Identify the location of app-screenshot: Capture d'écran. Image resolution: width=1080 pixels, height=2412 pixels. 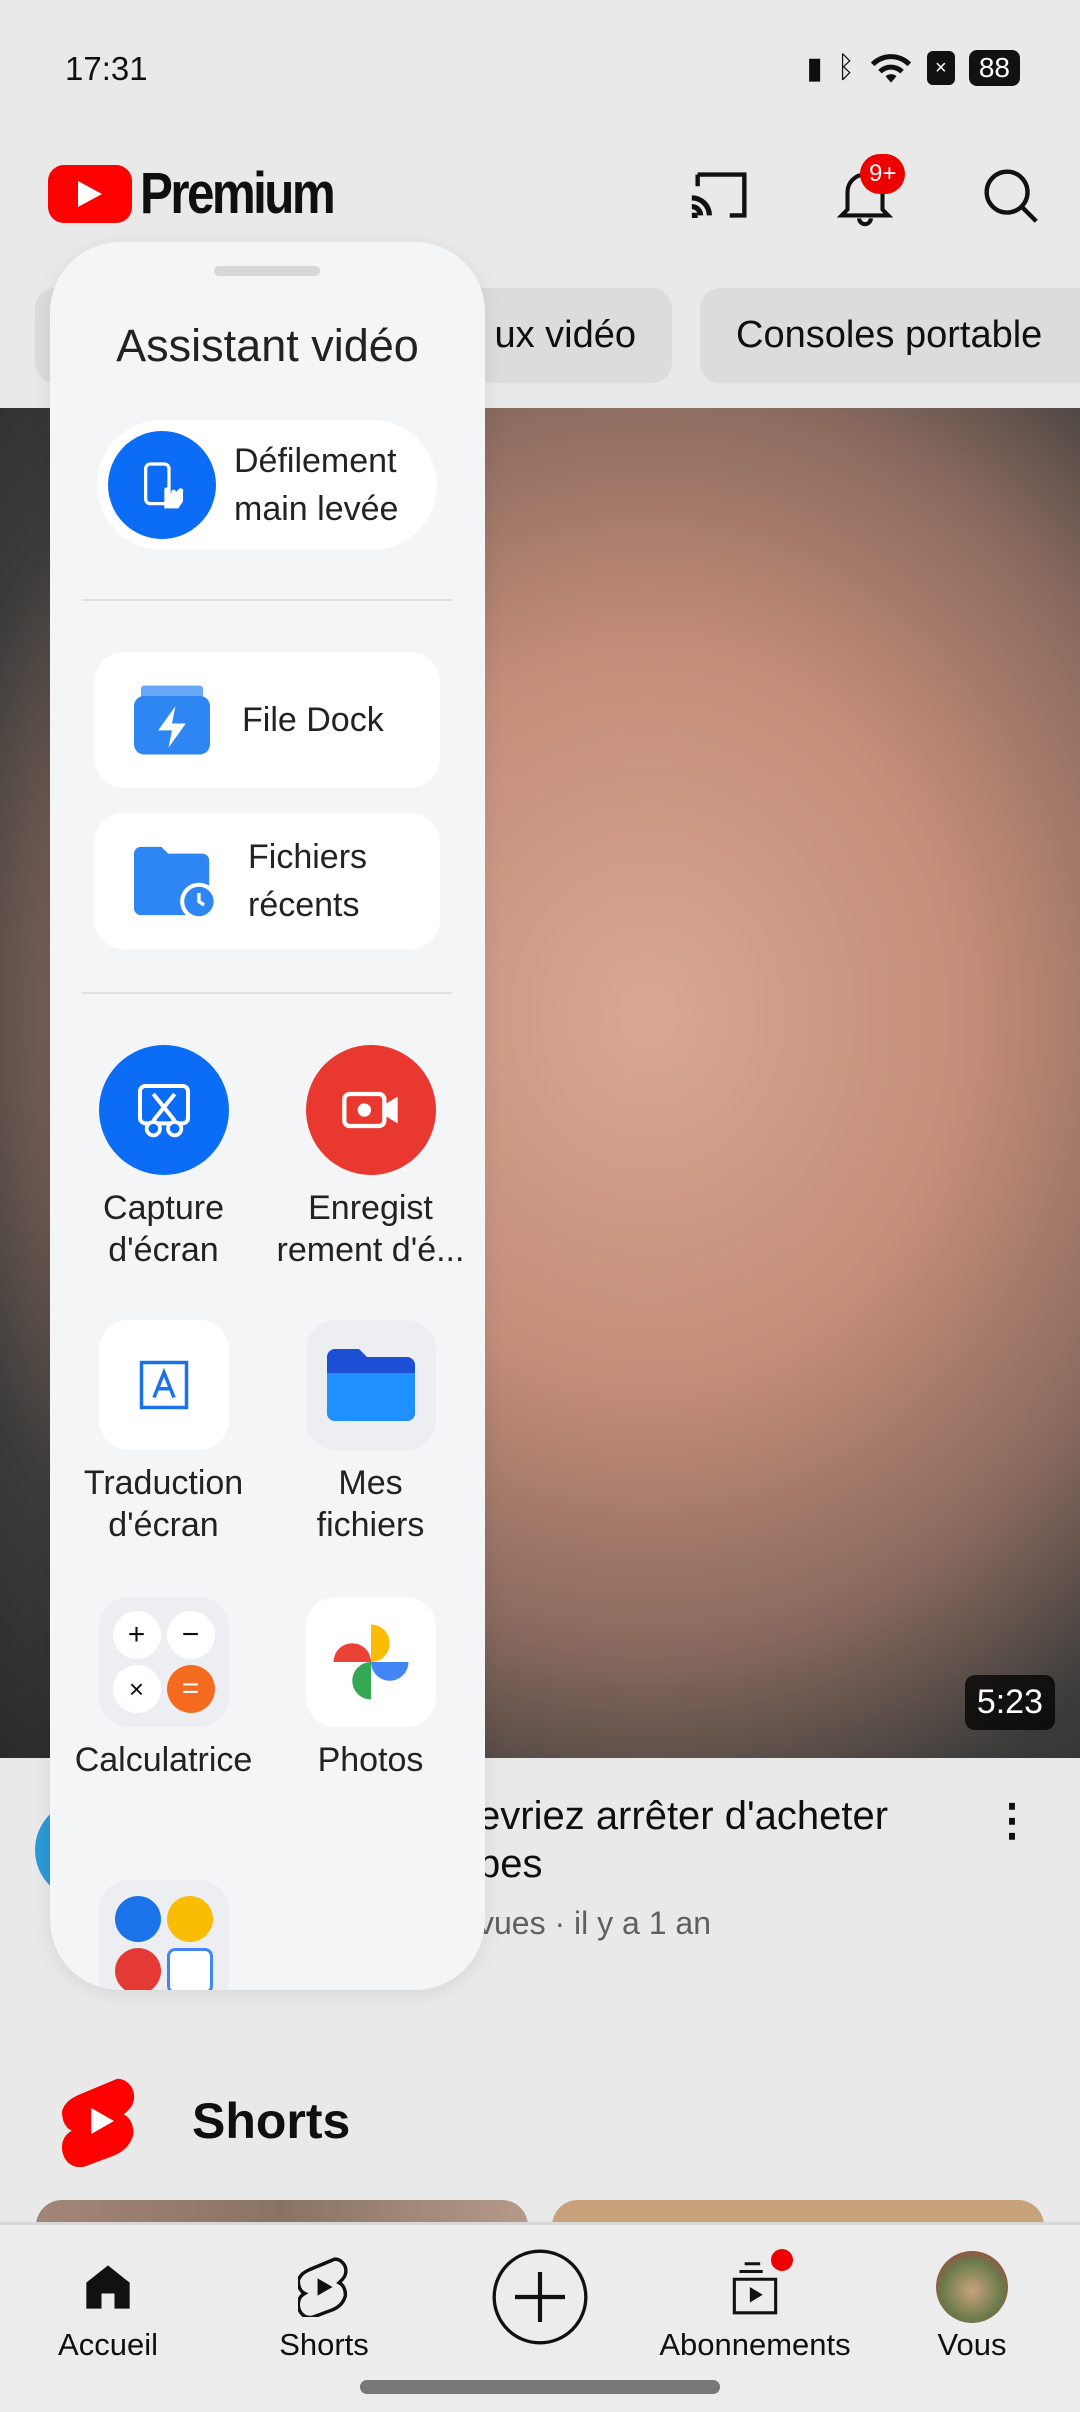
(163, 1158).